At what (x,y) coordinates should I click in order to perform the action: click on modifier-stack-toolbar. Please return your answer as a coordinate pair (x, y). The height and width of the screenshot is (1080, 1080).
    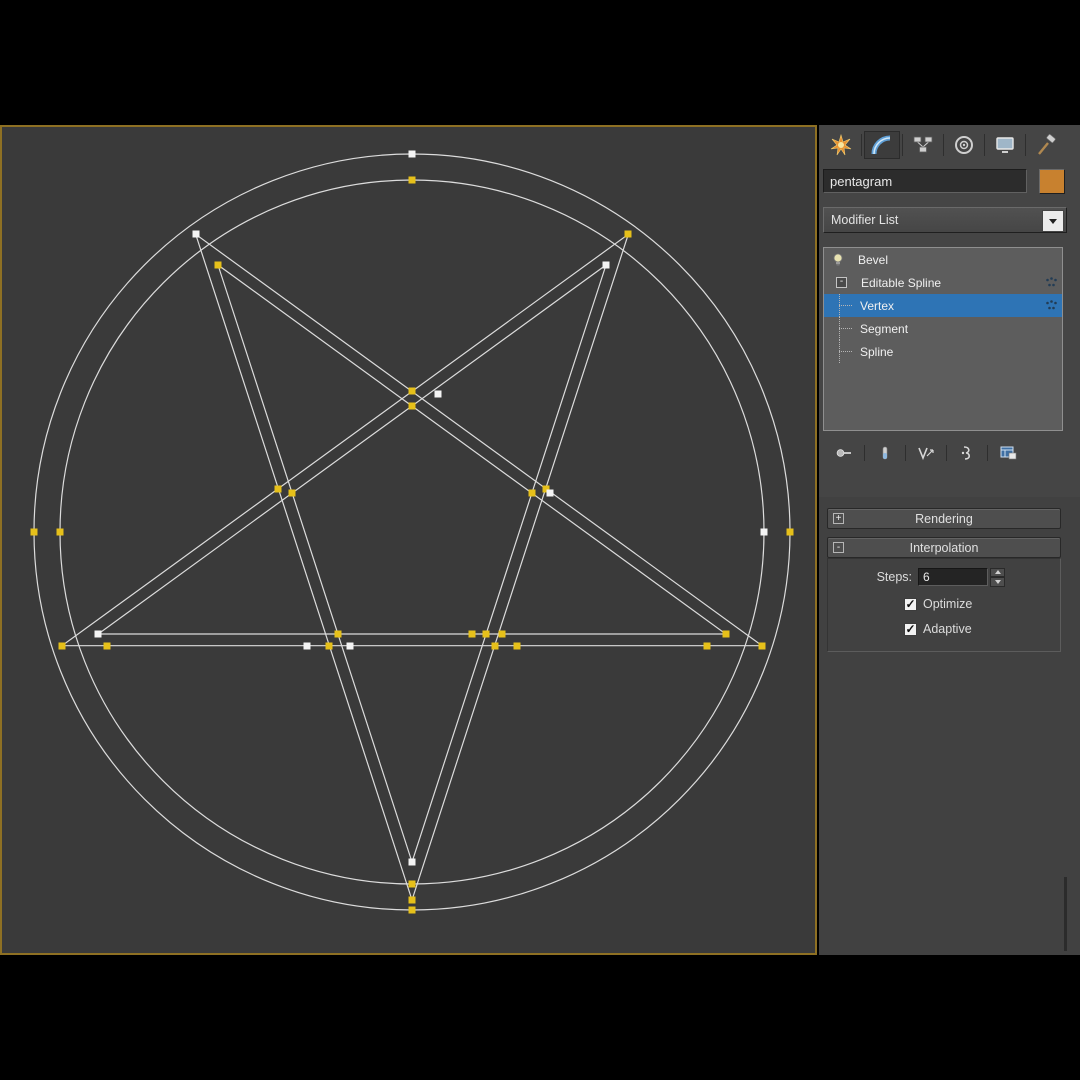
    Looking at the image, I should click on (945, 453).